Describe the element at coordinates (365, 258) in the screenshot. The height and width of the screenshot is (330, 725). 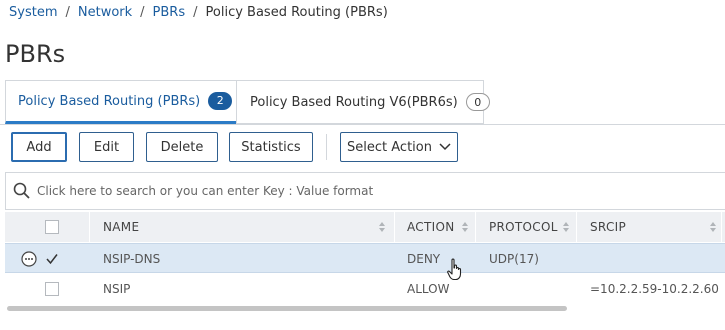
I see `table-row: NSIP-DNS DENY UDP(17)` at that location.